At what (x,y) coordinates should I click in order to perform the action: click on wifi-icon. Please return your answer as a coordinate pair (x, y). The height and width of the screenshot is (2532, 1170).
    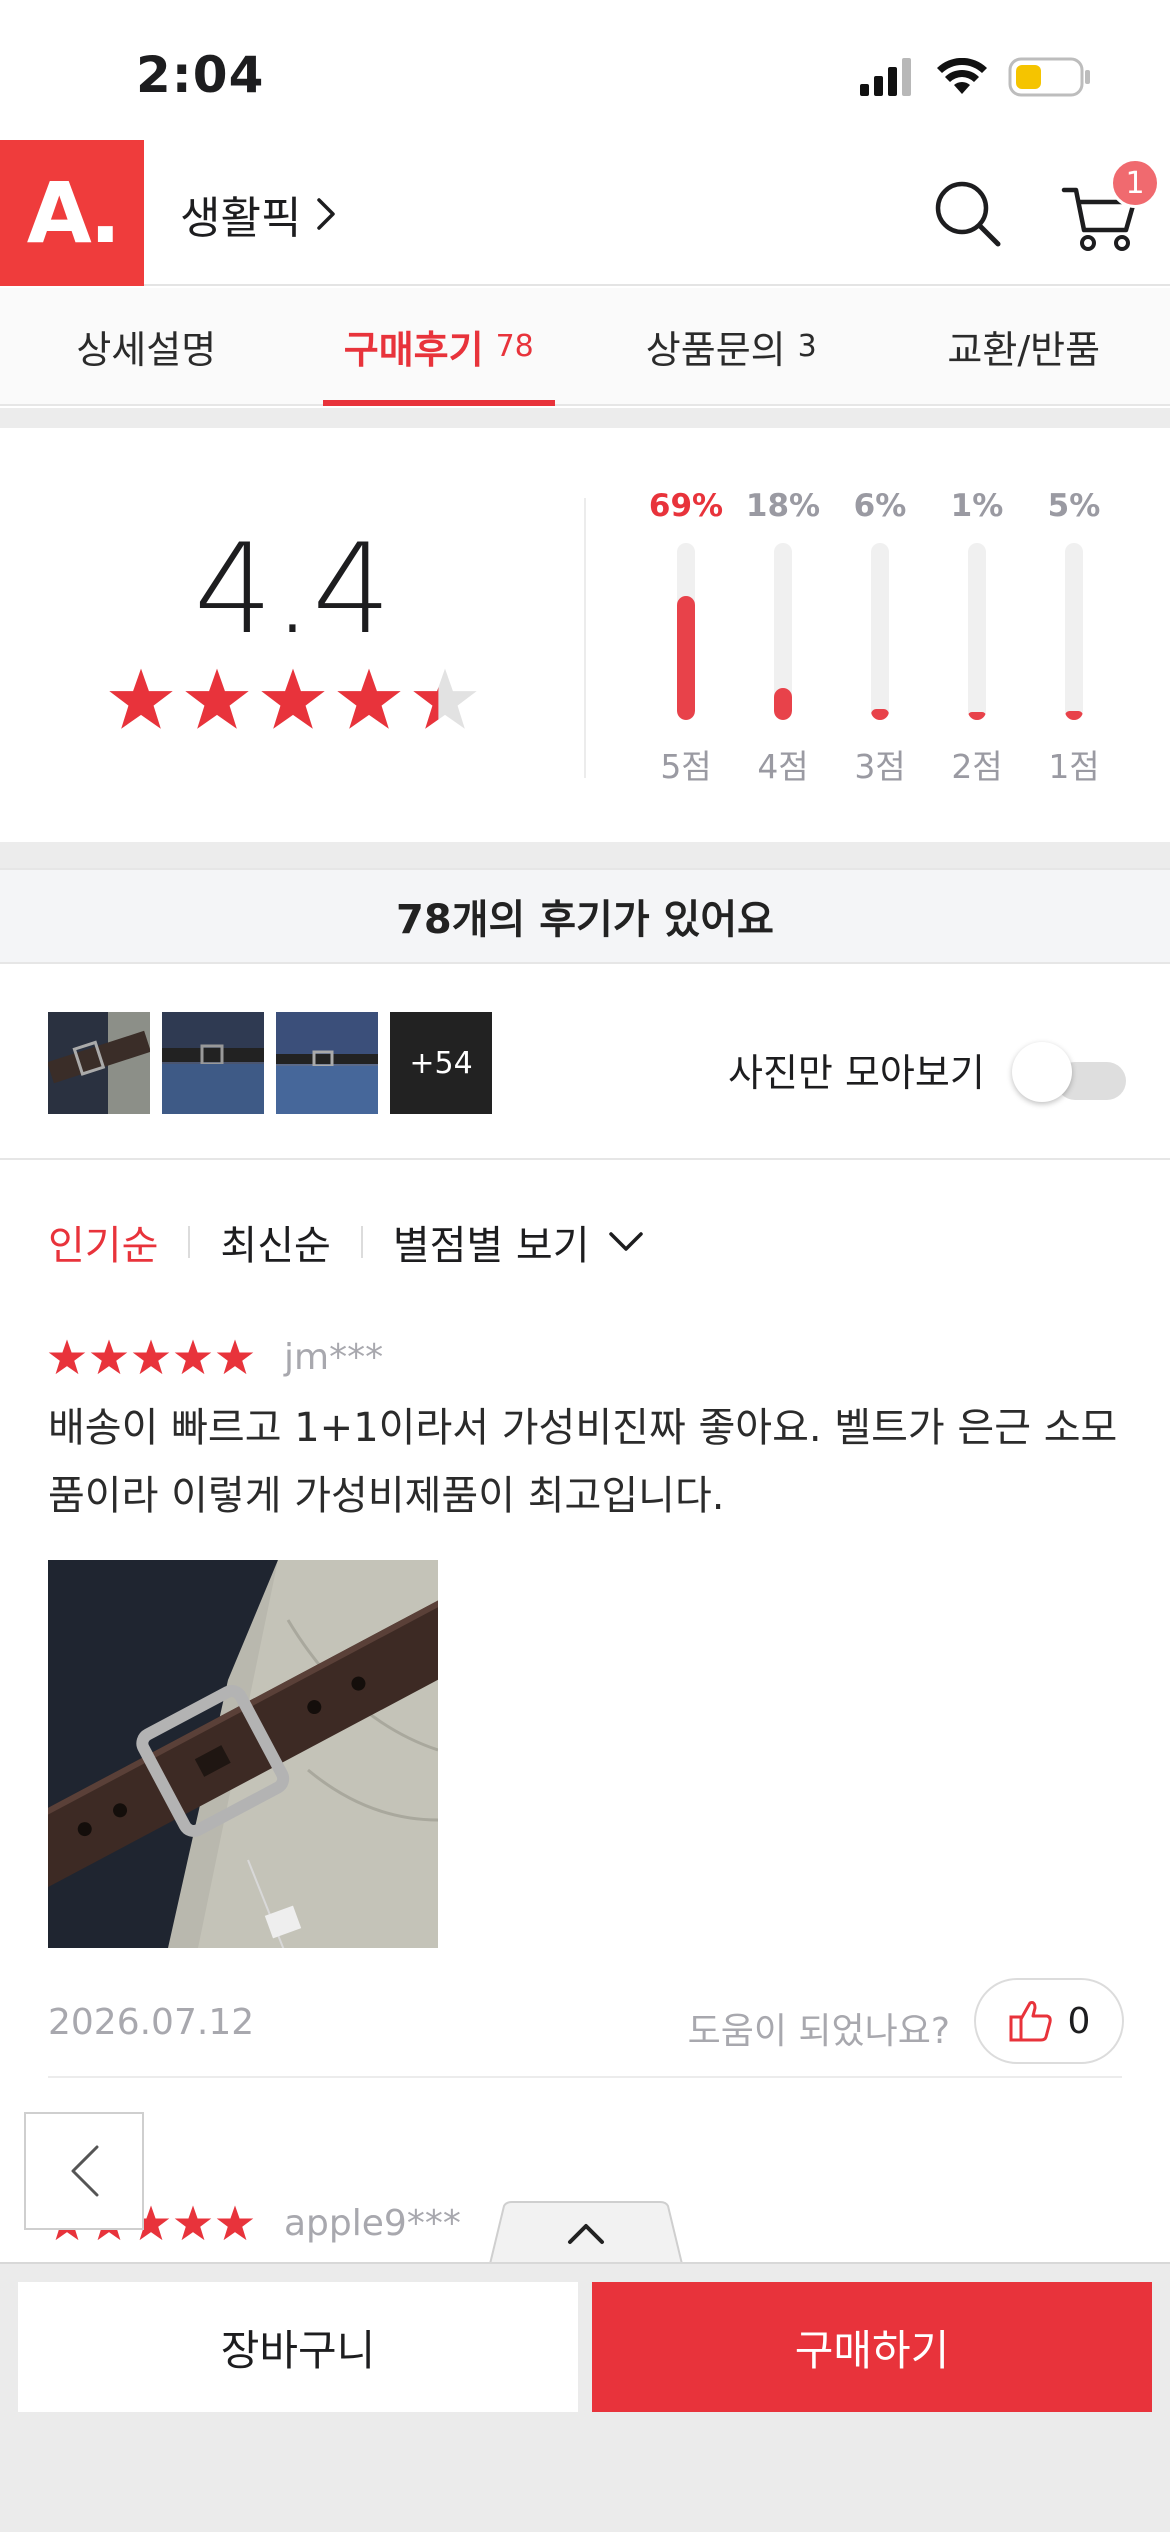
    Looking at the image, I should click on (962, 76).